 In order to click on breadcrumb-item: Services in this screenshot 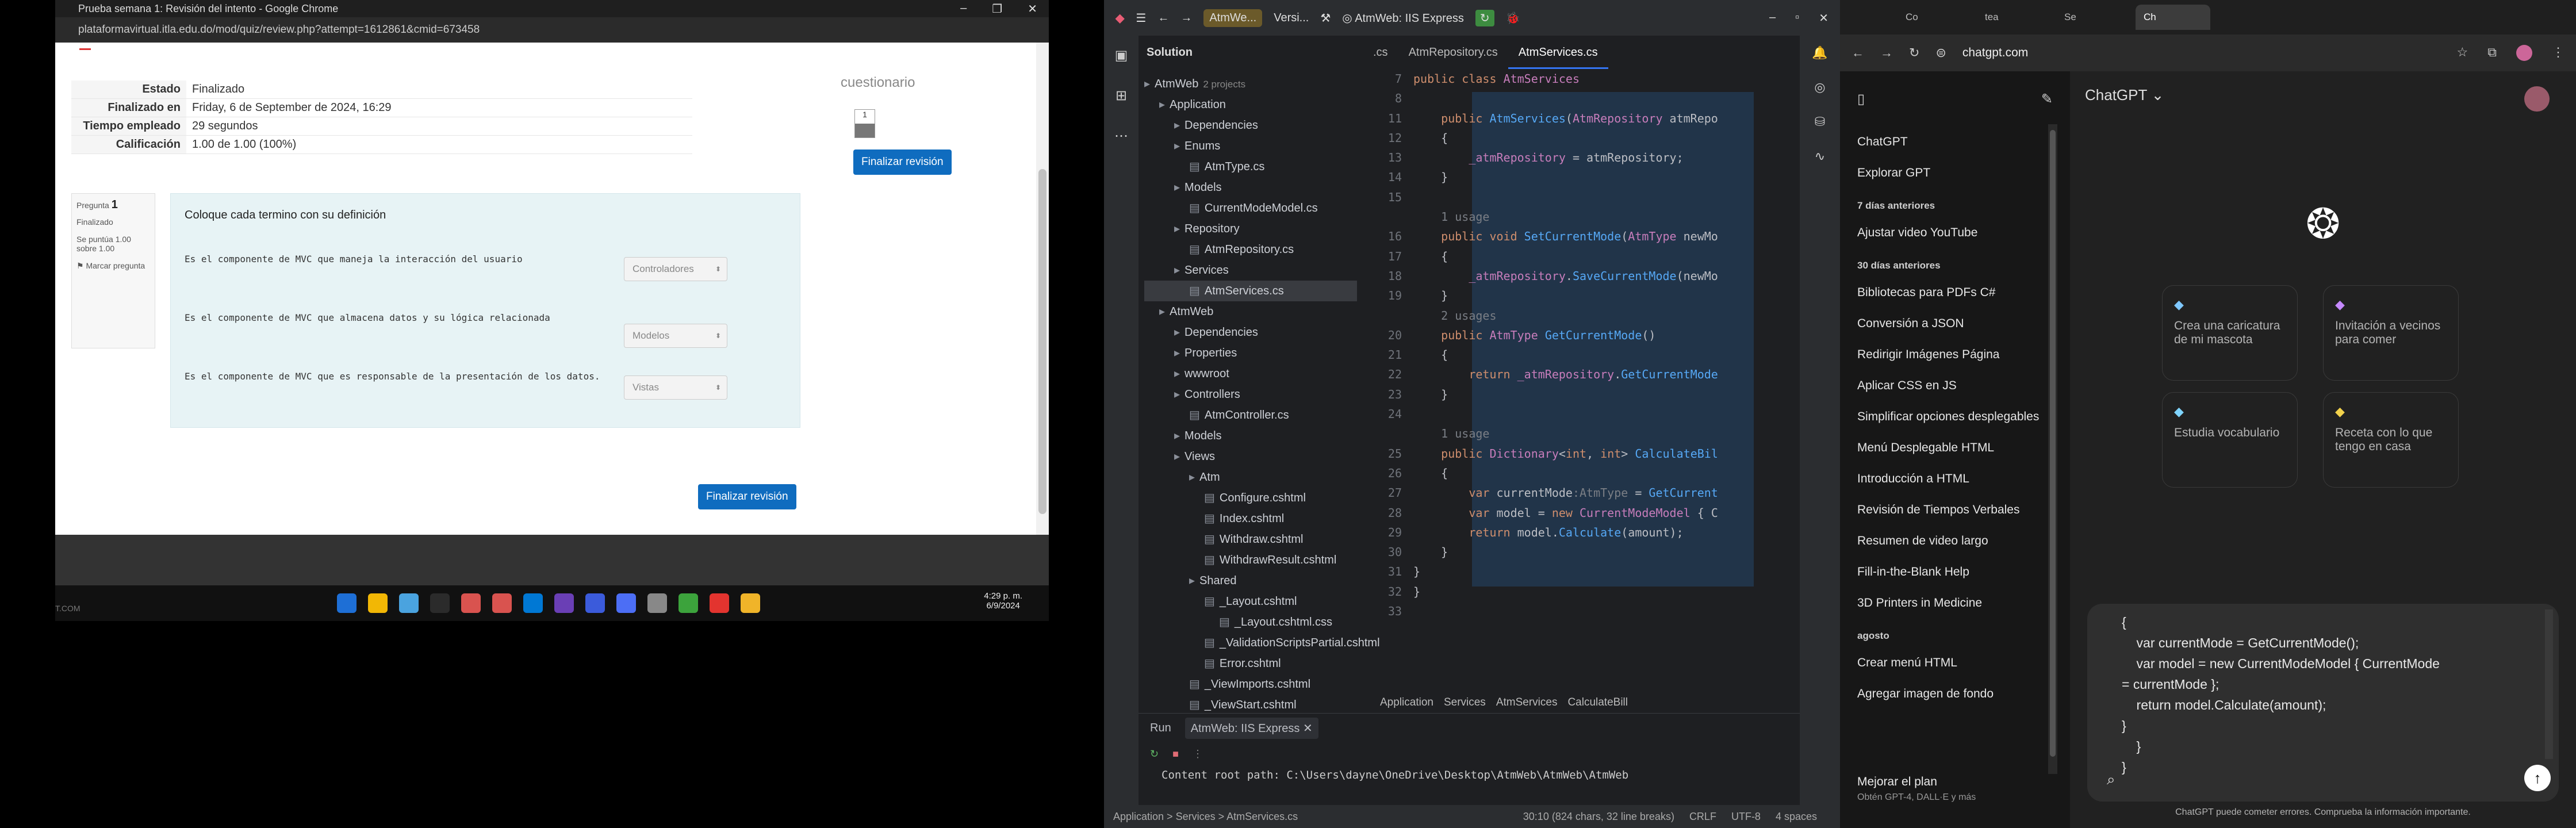, I will do `click(1465, 702)`.